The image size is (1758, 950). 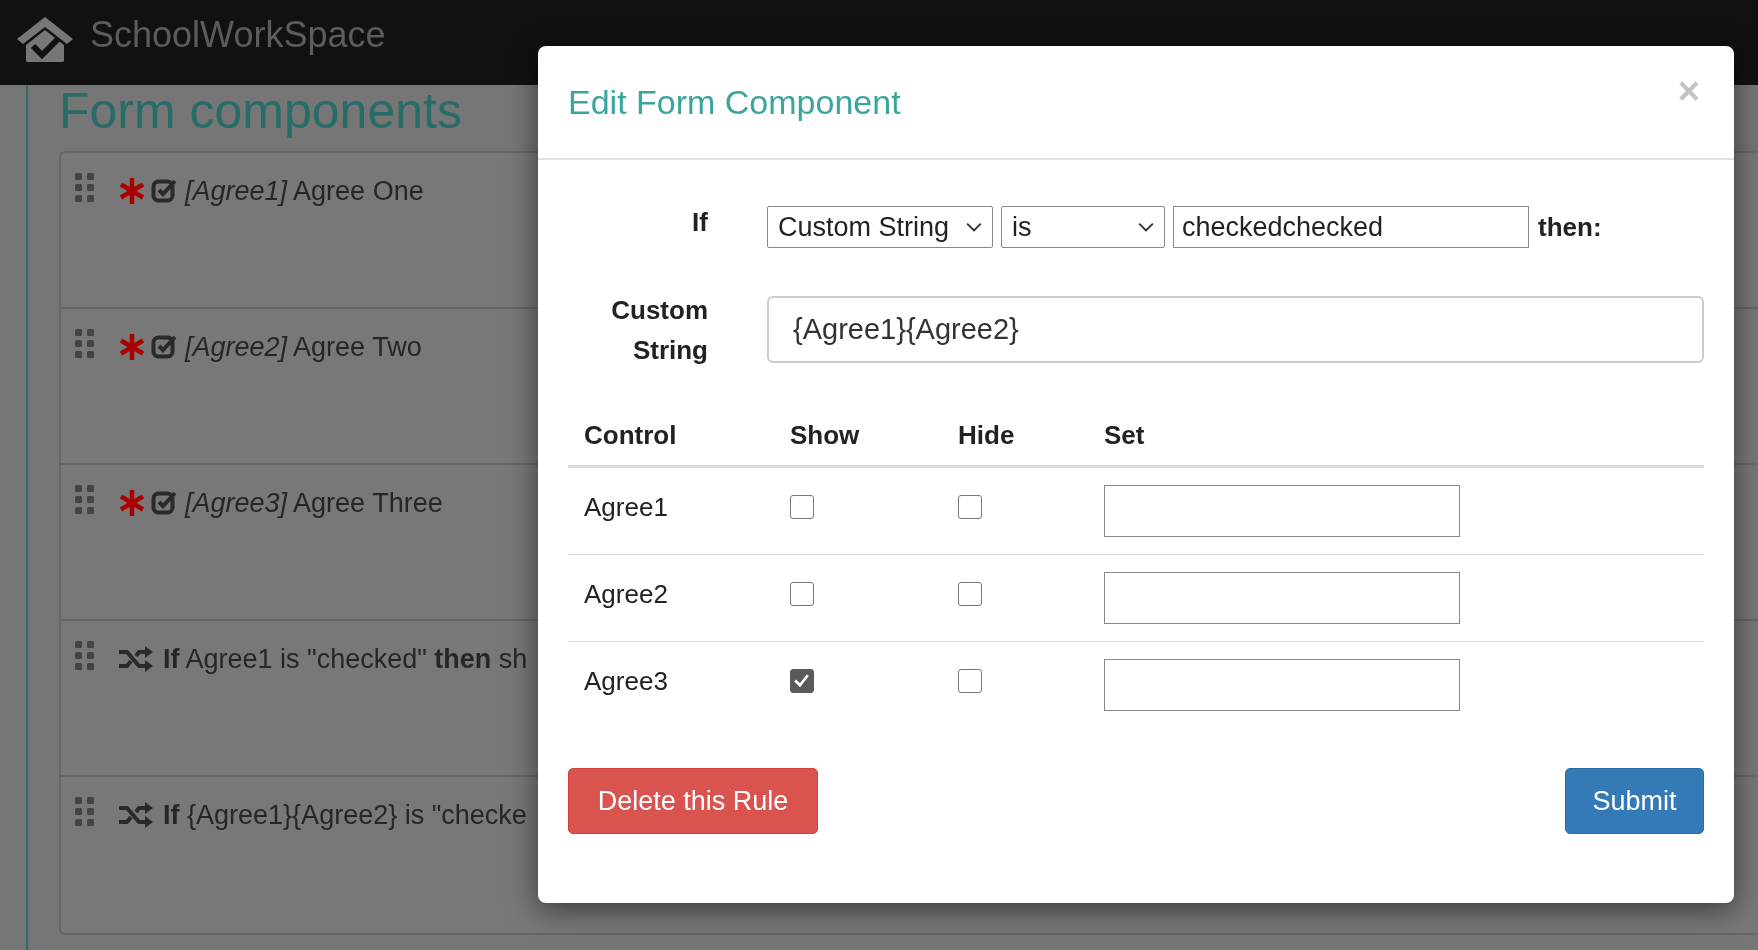 I want to click on column-header: Show, so click(x=825, y=435).